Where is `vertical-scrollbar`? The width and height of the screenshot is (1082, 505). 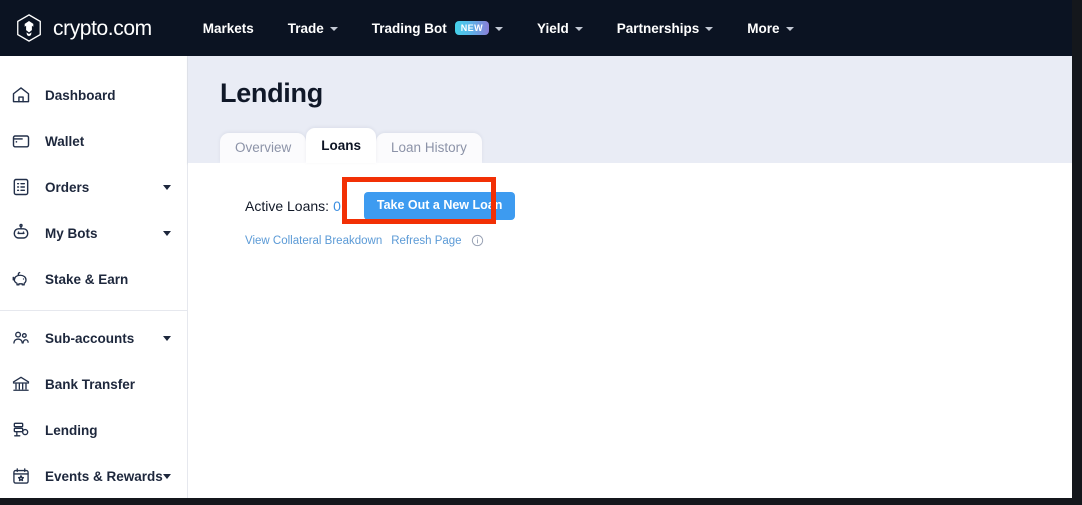 vertical-scrollbar is located at coordinates (1077, 252).